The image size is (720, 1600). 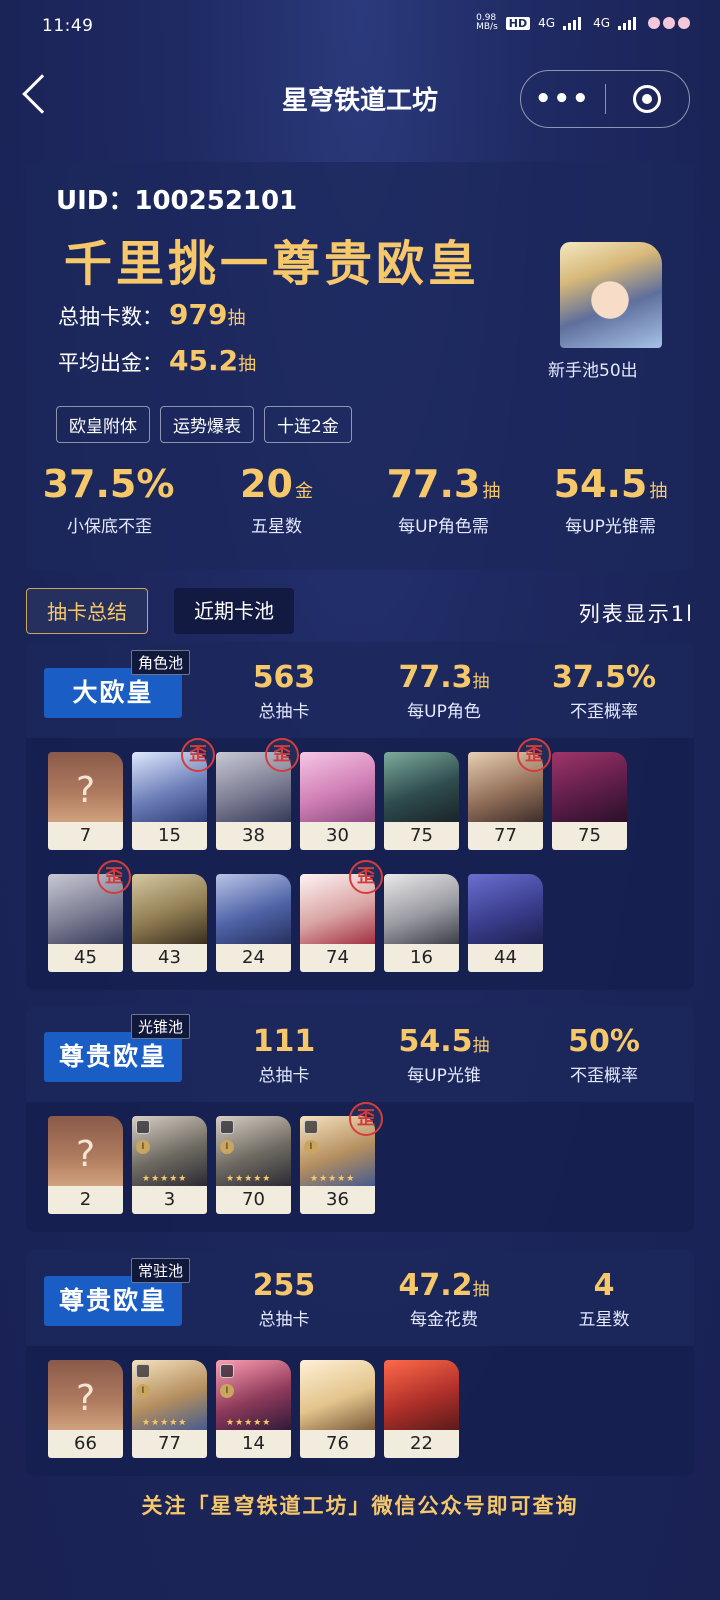 I want to click on pool-stat: 111 总抽卡, so click(x=284, y=1055).